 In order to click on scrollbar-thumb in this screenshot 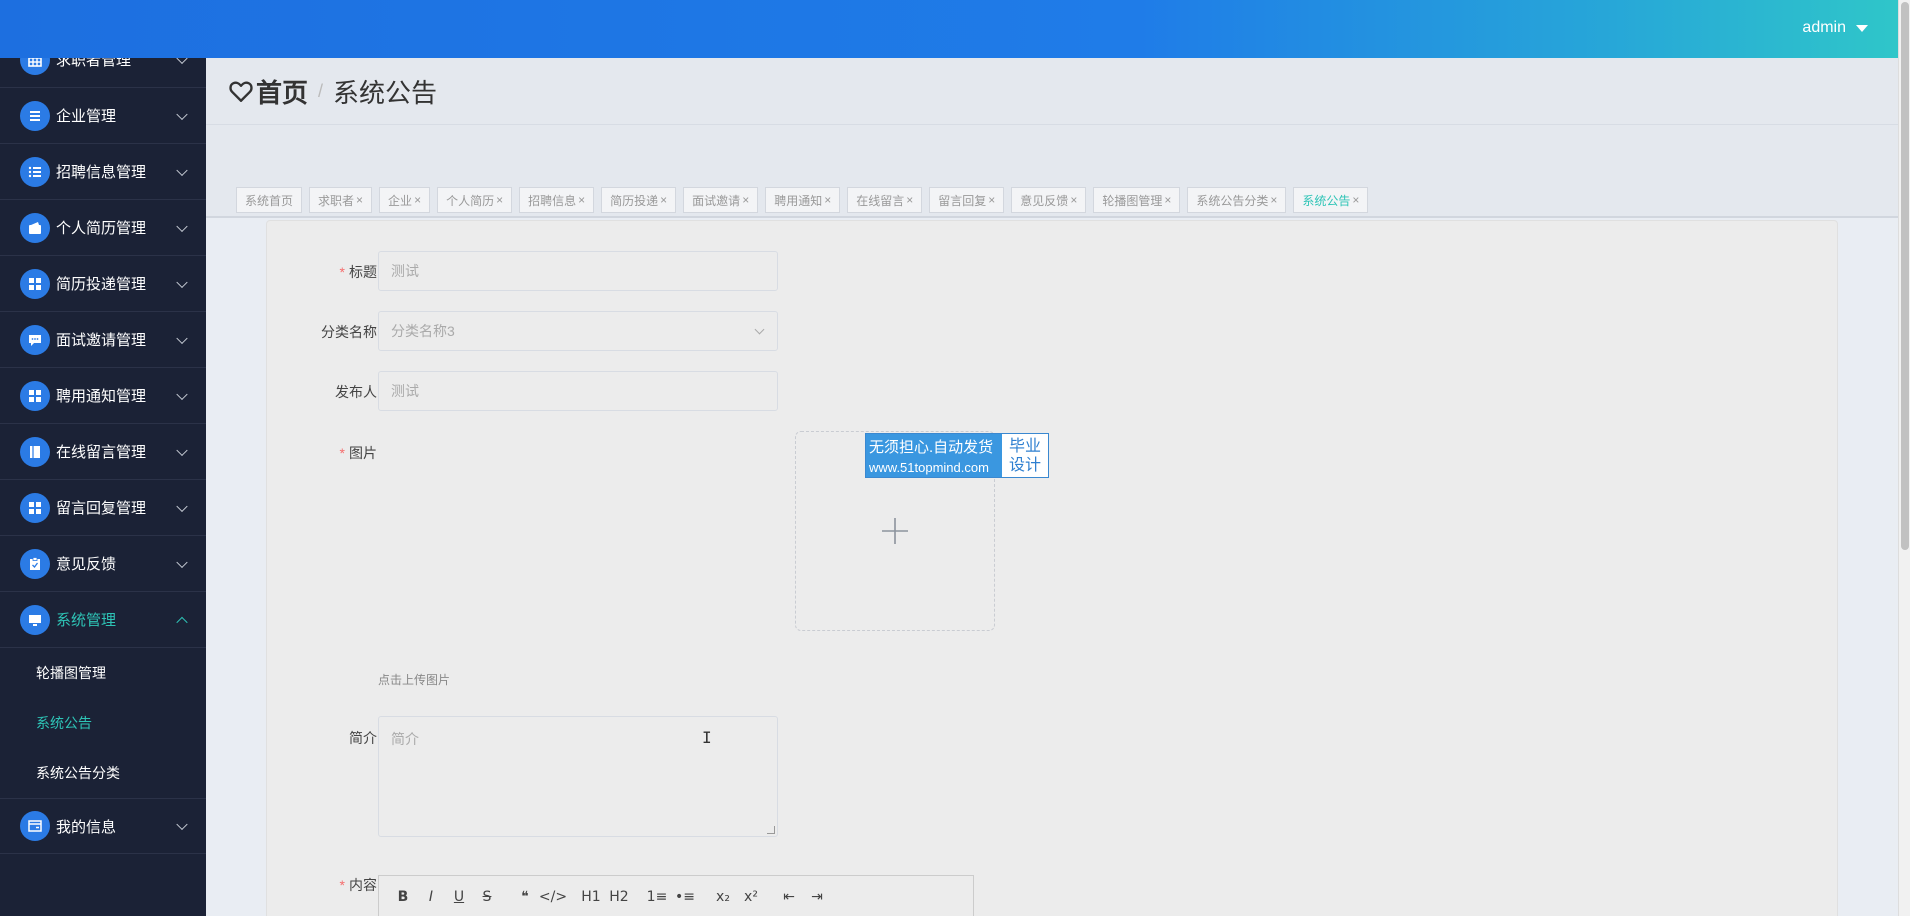, I will do `click(1905, 276)`.